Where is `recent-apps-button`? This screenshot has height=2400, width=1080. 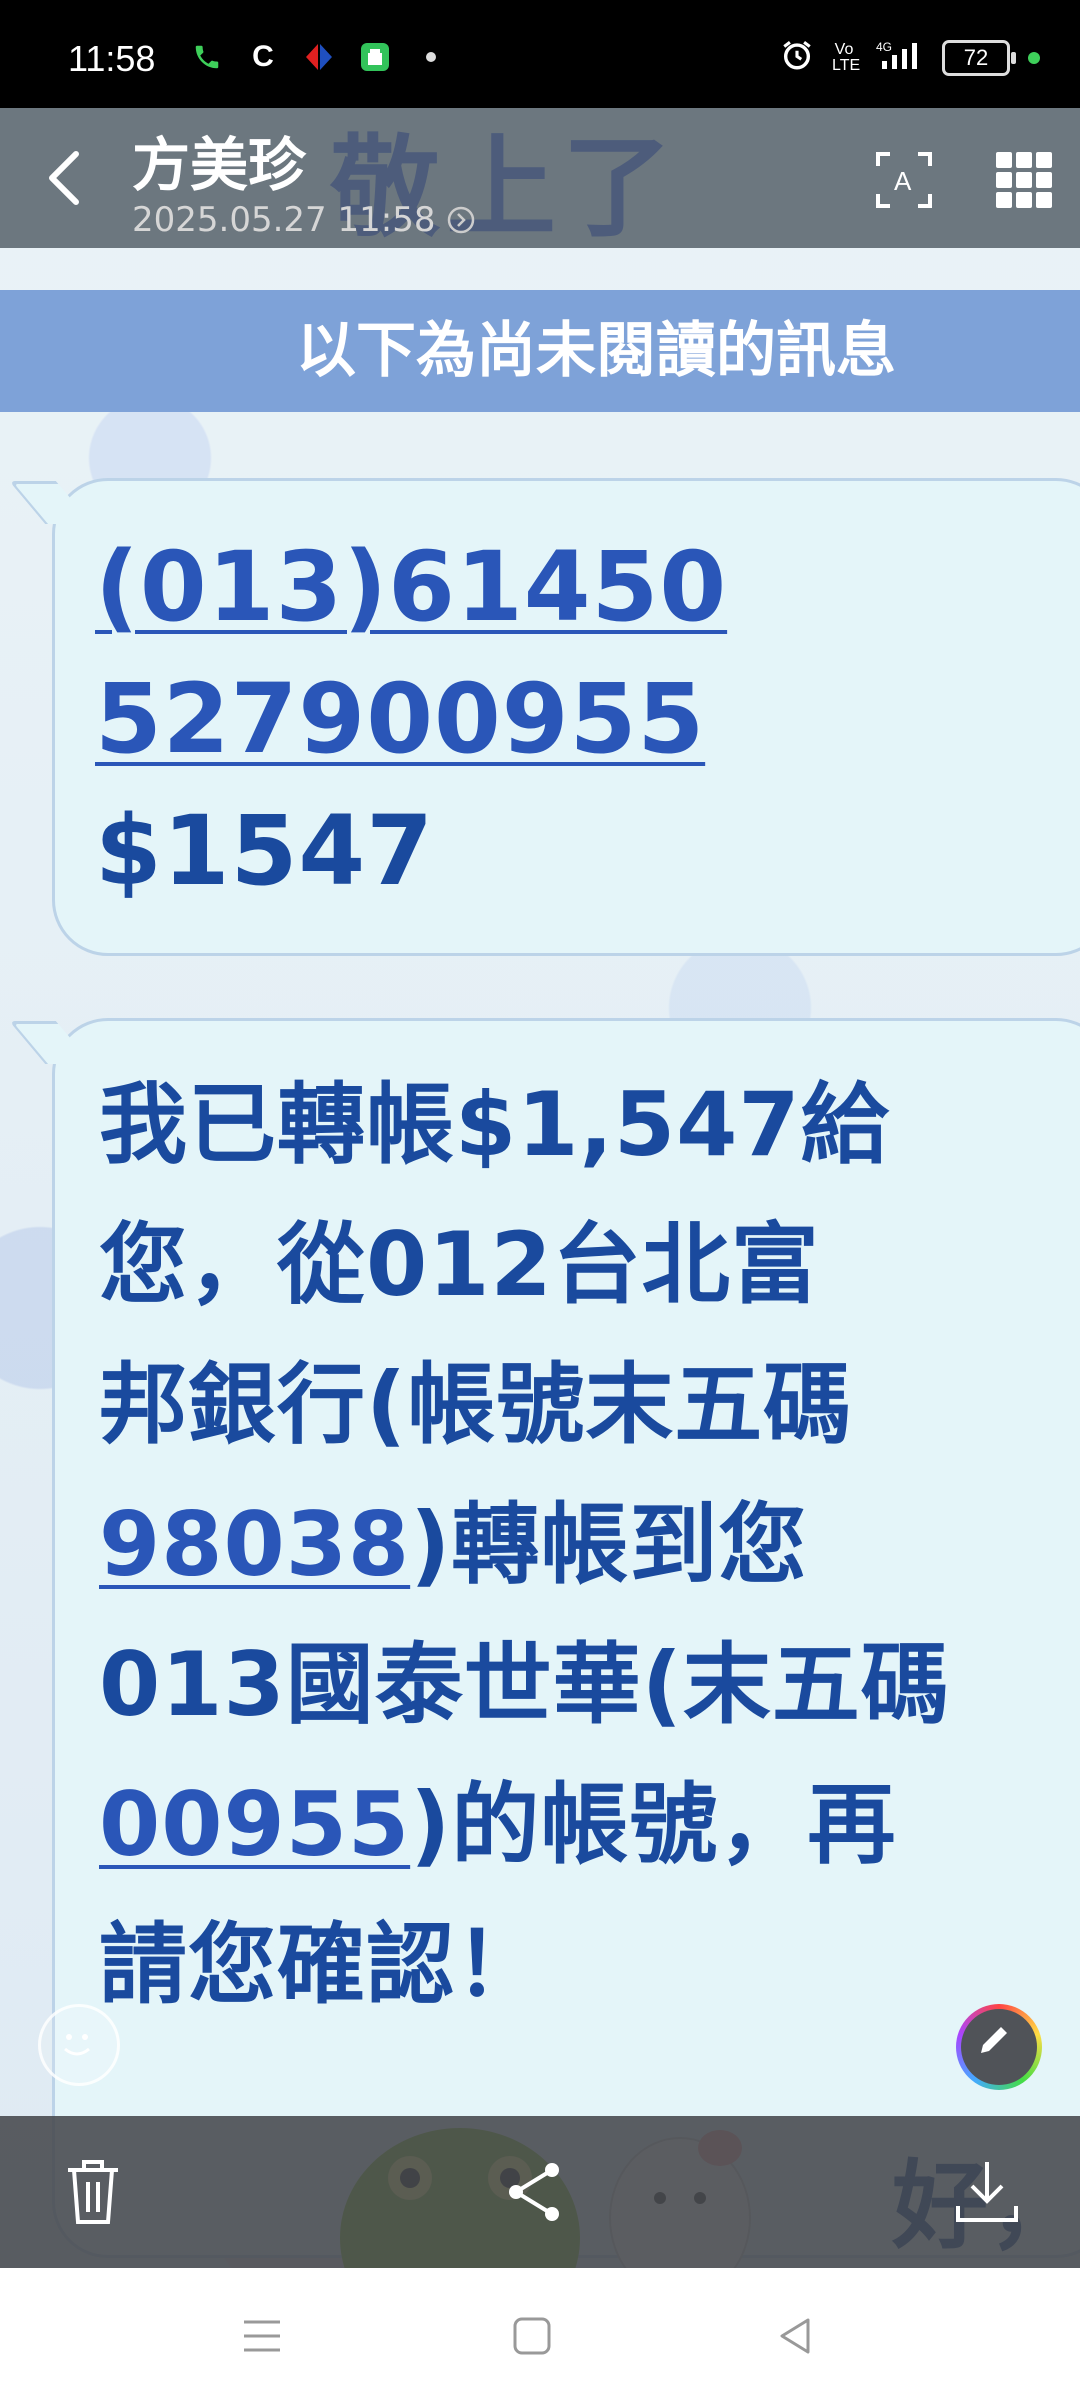 recent-apps-button is located at coordinates (262, 2336).